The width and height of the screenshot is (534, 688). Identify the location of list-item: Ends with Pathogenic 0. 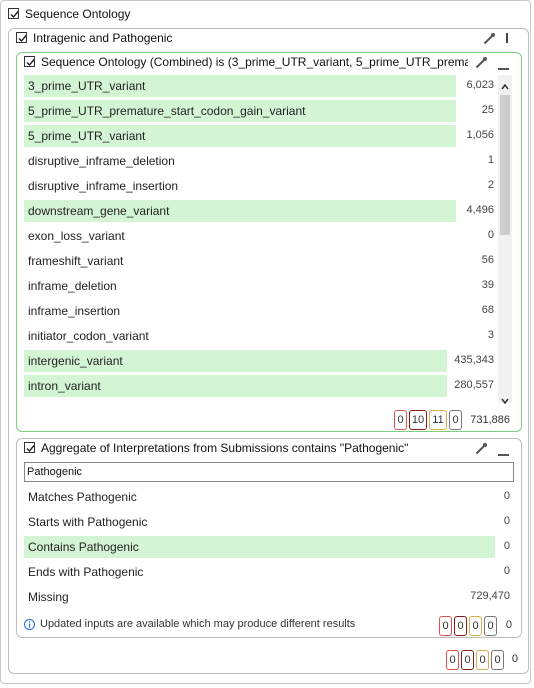
(267, 572).